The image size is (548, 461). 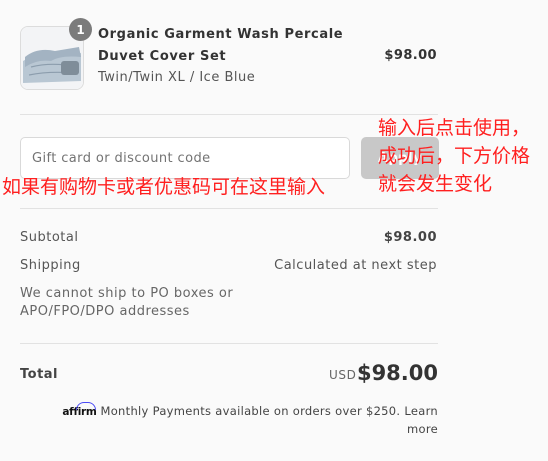 What do you see at coordinates (80, 29) in the screenshot?
I see `quantity-badge: 1` at bounding box center [80, 29].